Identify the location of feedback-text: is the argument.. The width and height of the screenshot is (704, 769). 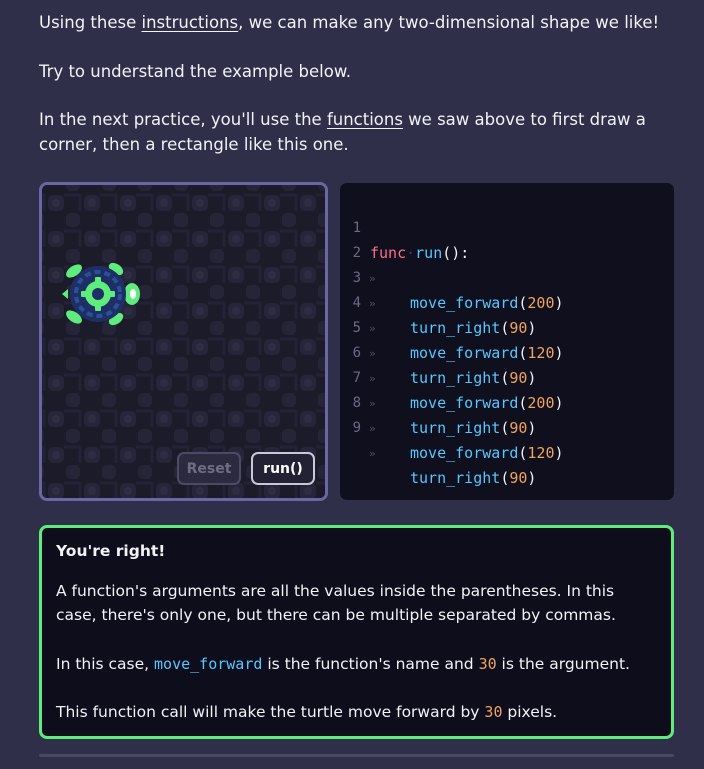
(563, 664).